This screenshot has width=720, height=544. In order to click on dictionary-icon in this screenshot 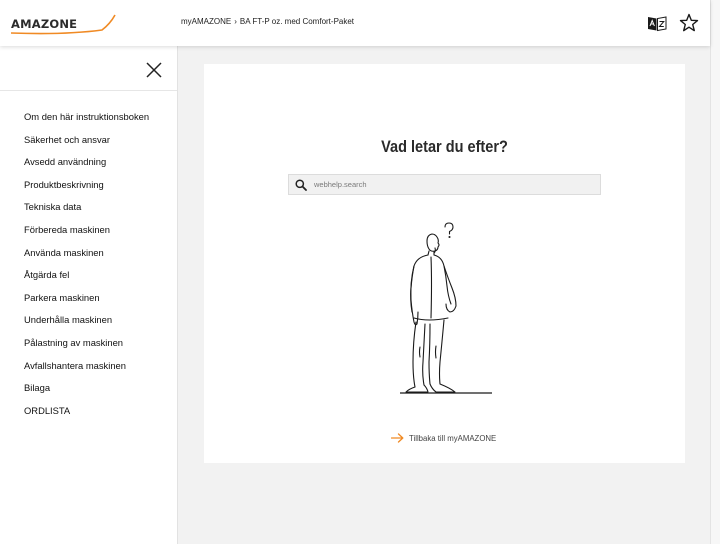, I will do `click(657, 23)`.